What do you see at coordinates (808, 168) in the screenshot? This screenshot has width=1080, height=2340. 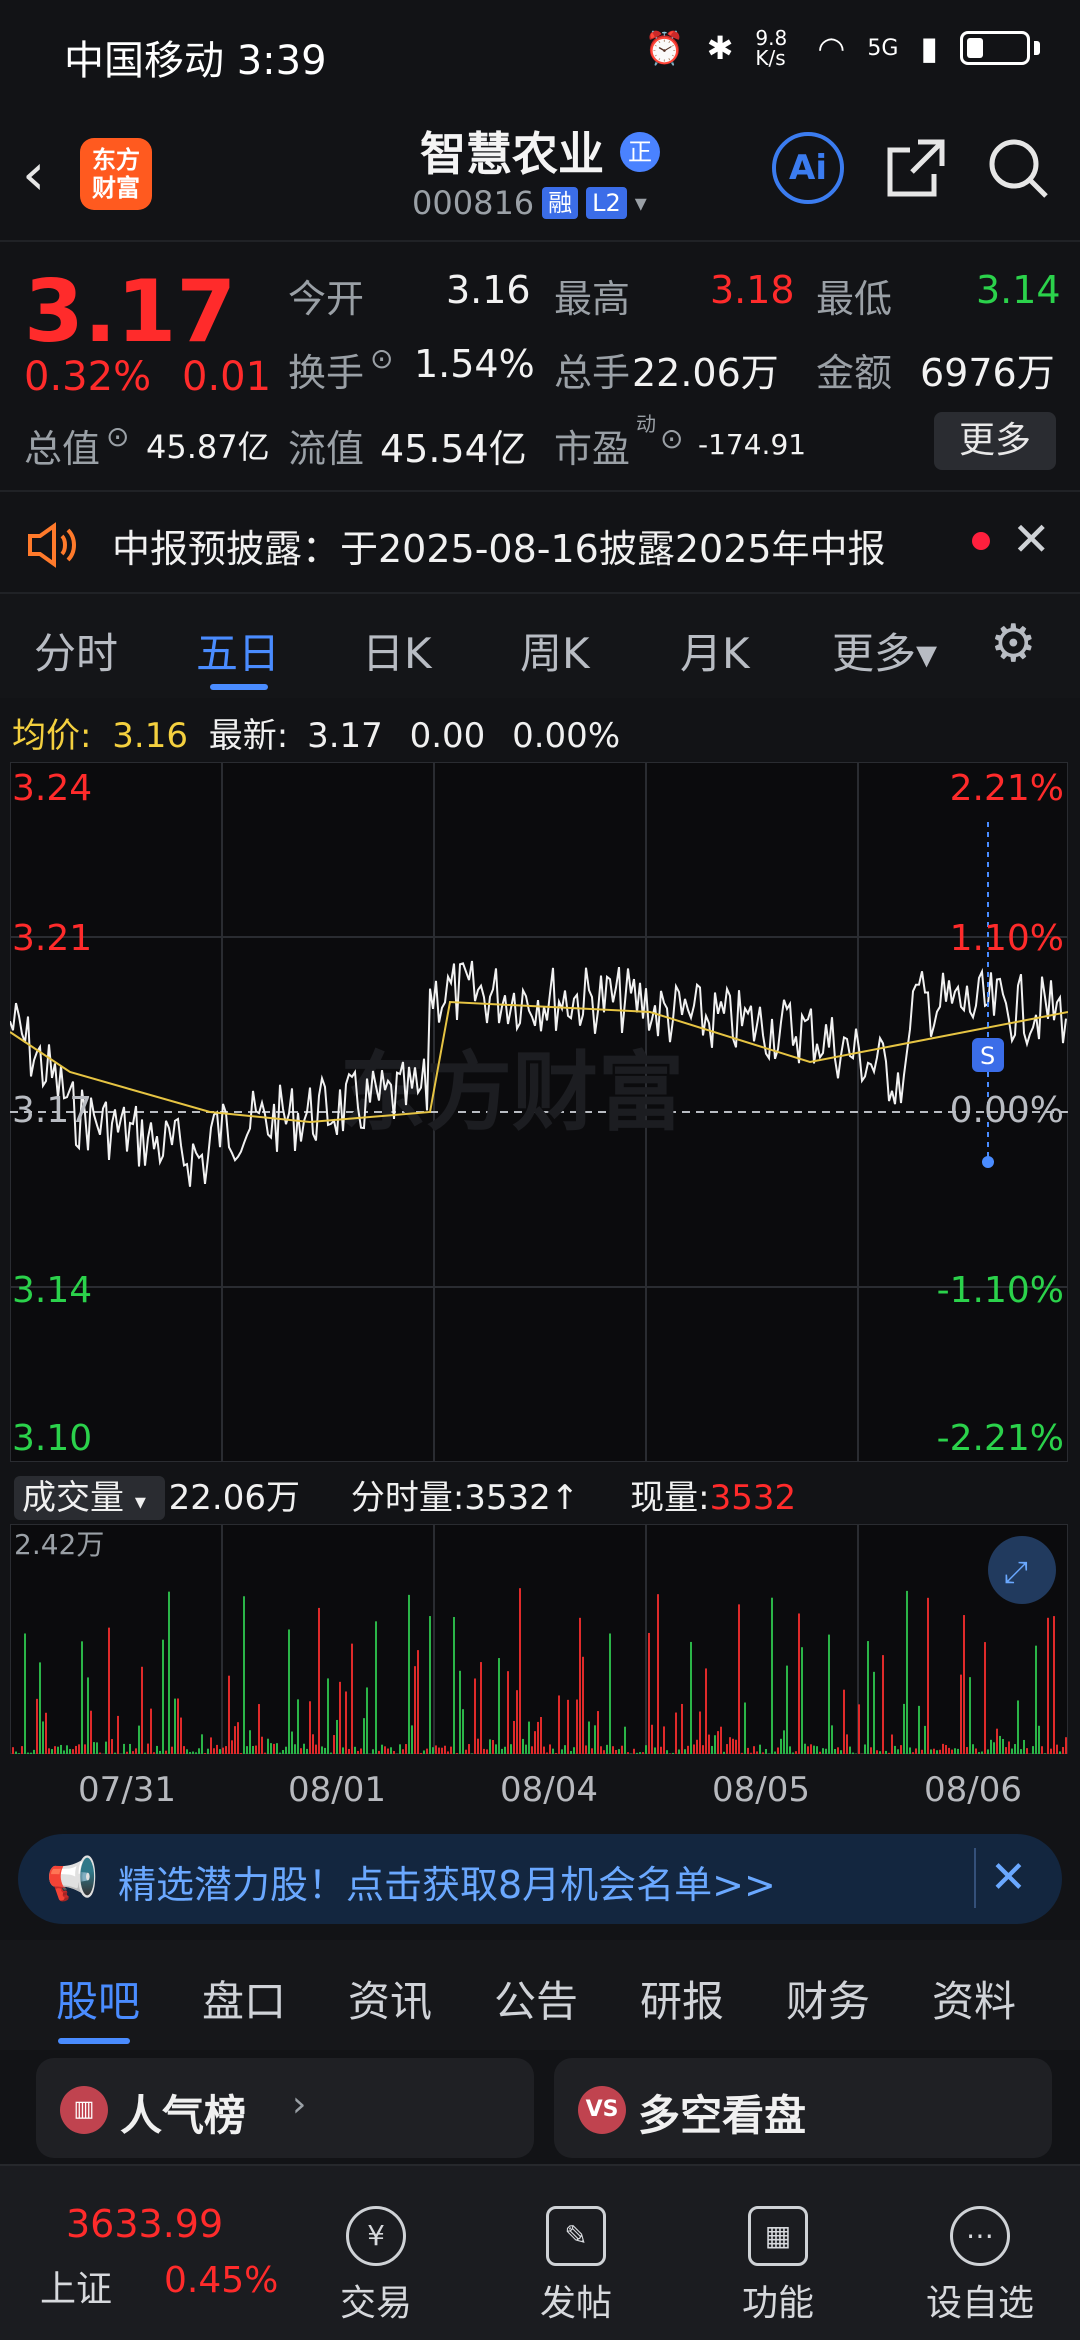 I see `ai-button: Ai` at bounding box center [808, 168].